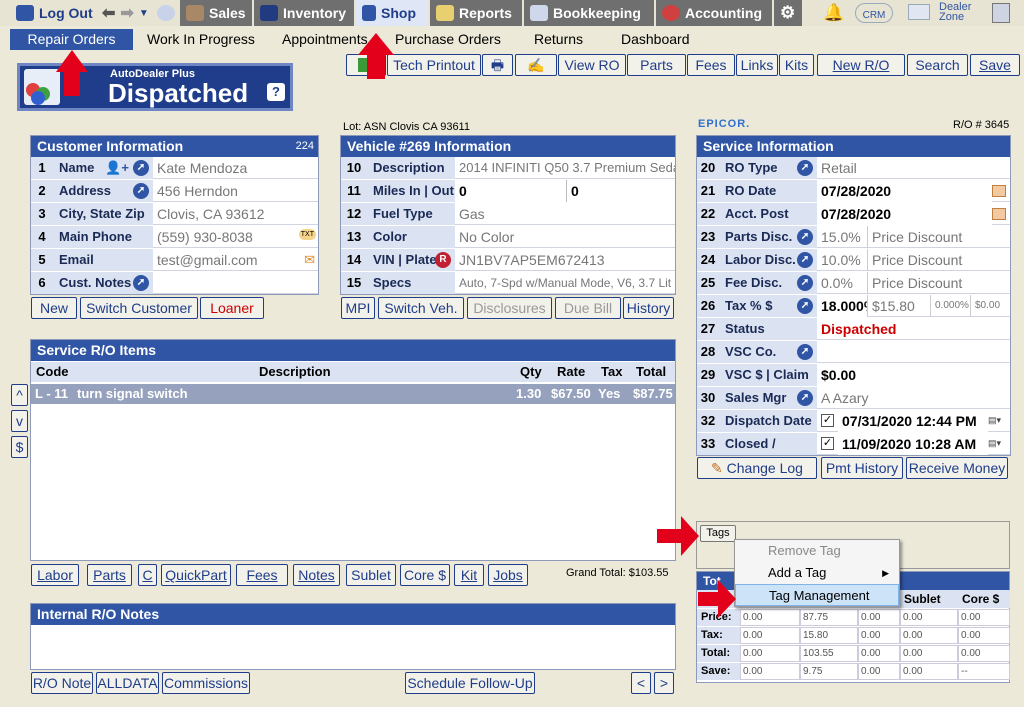  I want to click on annotation-arrow-up-shop, so click(376, 56).